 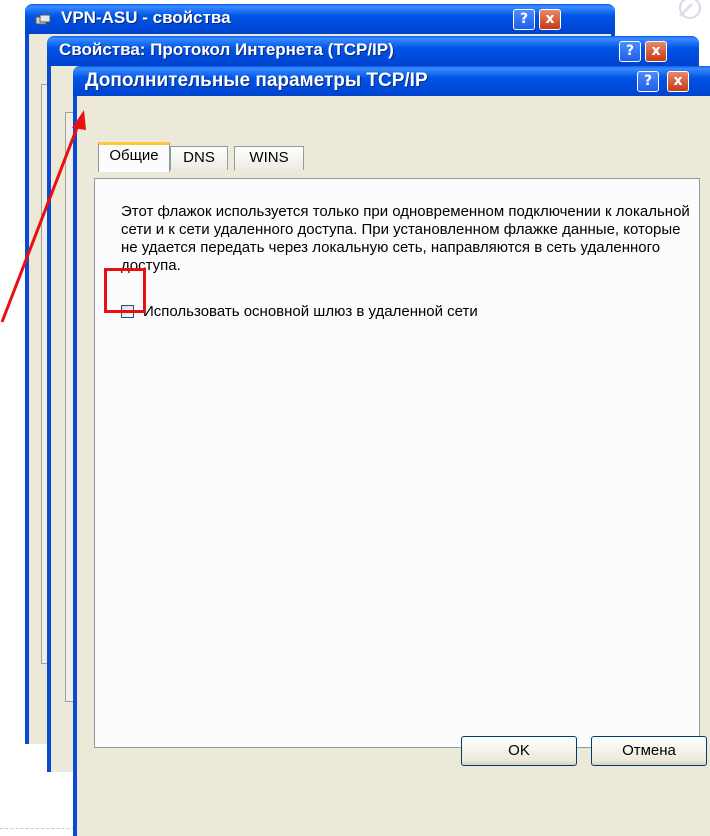 What do you see at coordinates (519, 751) in the screenshot?
I see `ok-button: OK` at bounding box center [519, 751].